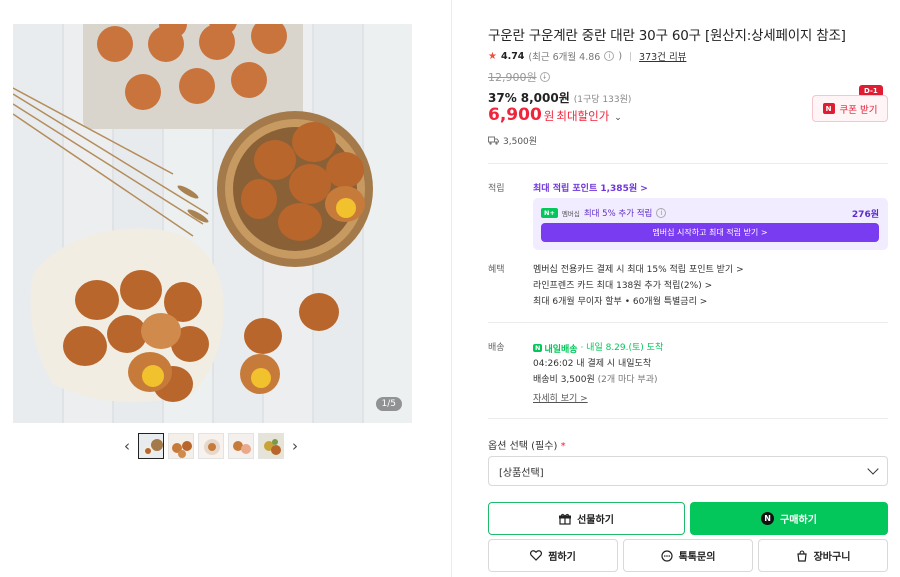 This screenshot has height=577, width=900. What do you see at coordinates (798, 520) in the screenshot?
I see `buy-button-label: 구매하기` at bounding box center [798, 520].